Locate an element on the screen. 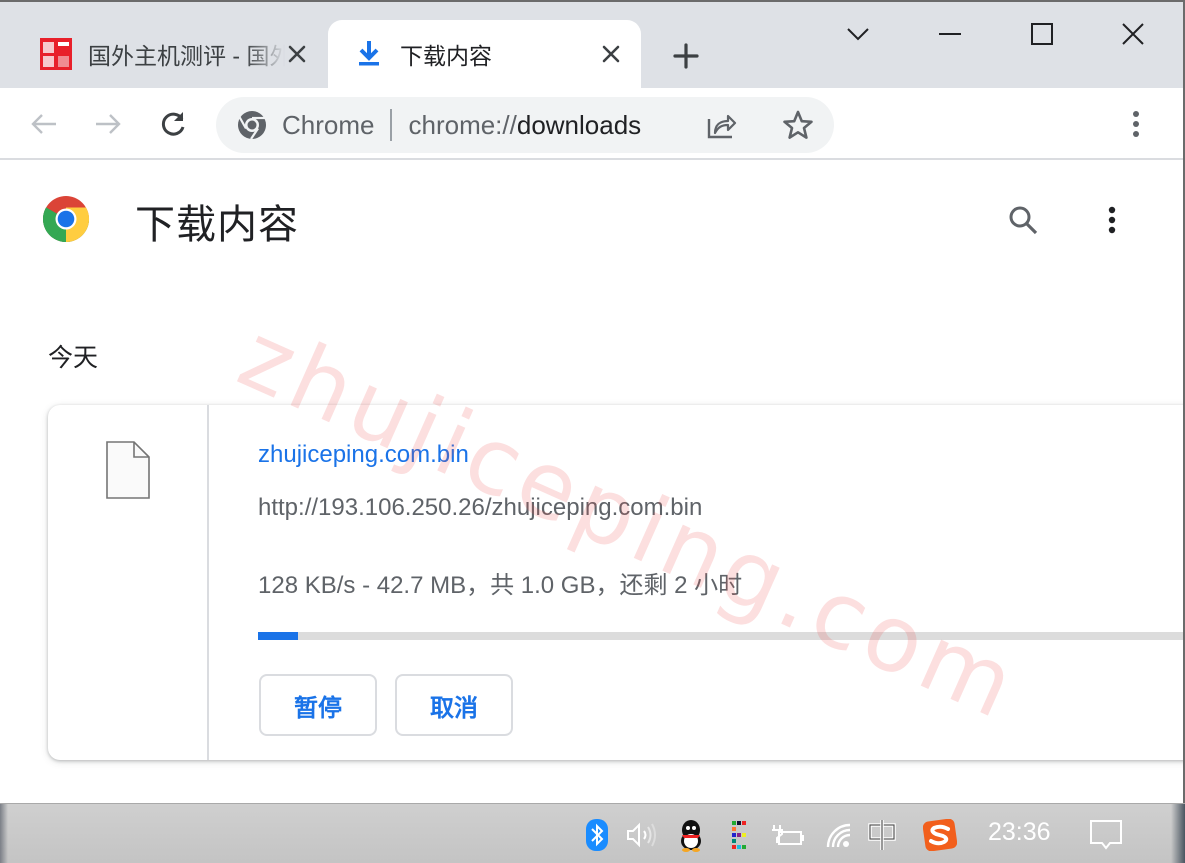 Image resolution: width=1185 pixels, height=863 pixels. qq-tray-button is located at coordinates (691, 835).